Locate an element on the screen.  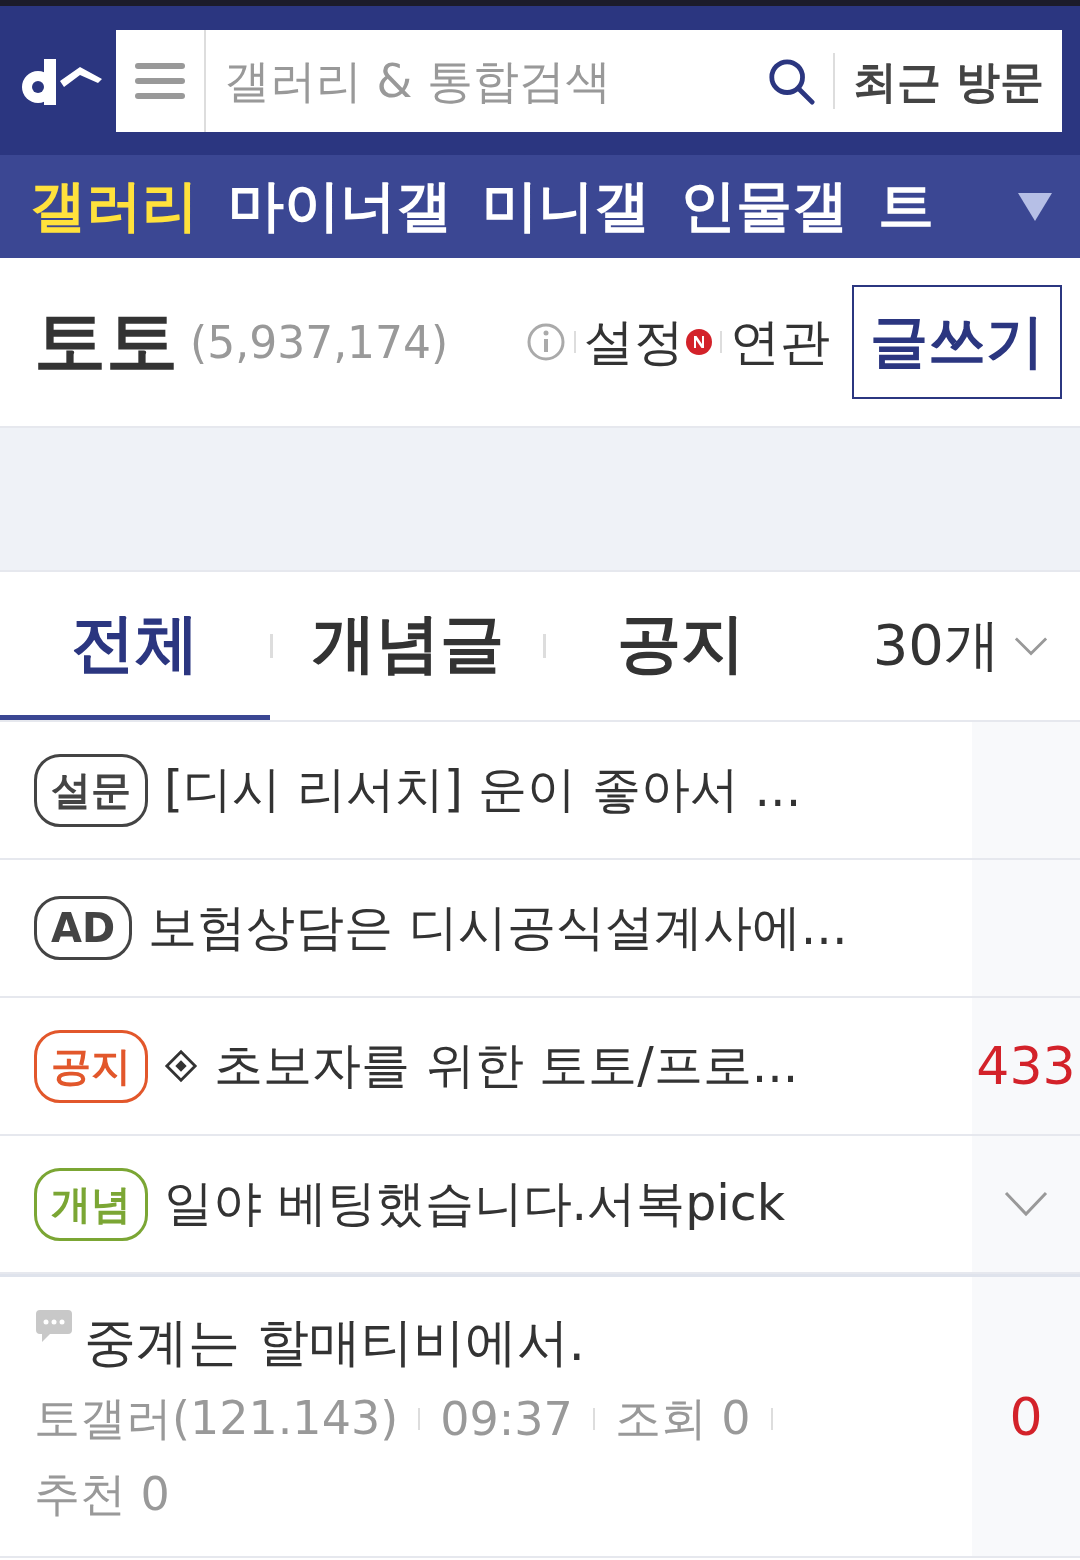
post-time: 09:37 is located at coordinates (506, 1418).